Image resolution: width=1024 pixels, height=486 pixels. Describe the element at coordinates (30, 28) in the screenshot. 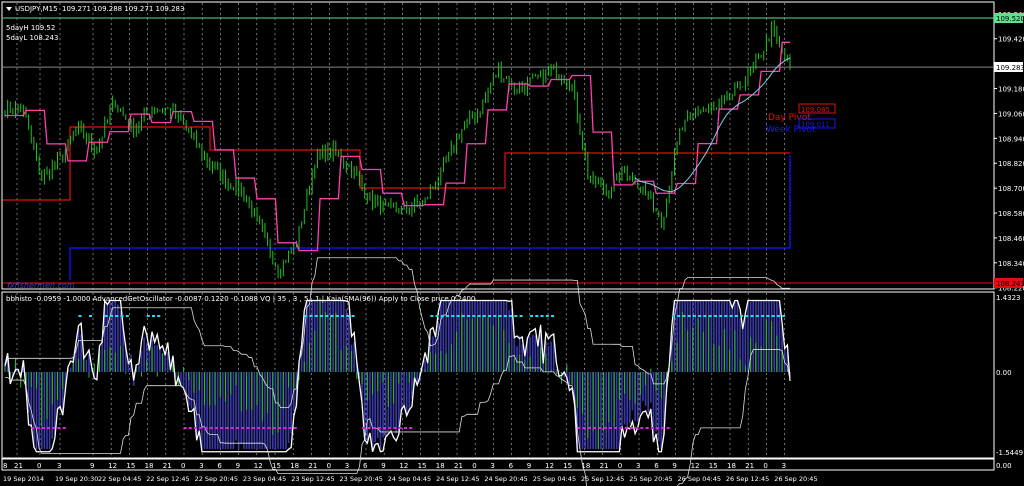

I see `fiveday-high: 5dayH 109.52` at that location.